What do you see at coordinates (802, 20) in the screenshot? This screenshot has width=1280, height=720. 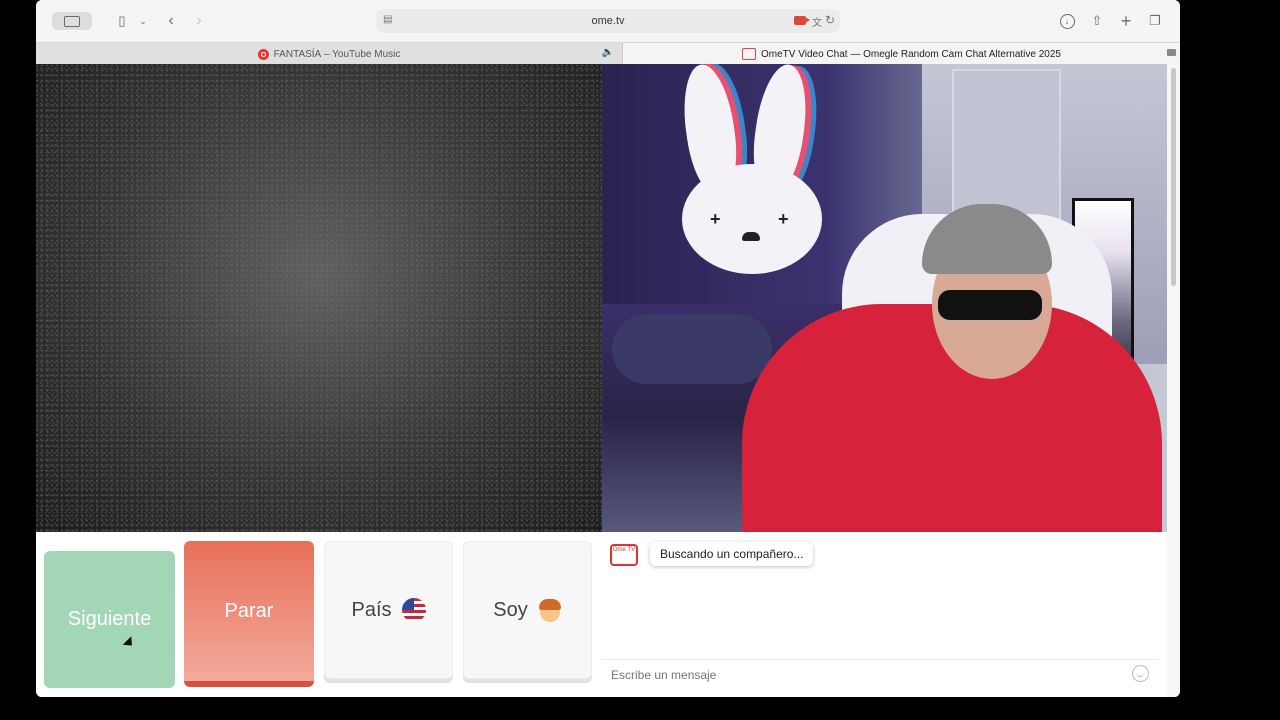 I see `camera-in-use-icon` at bounding box center [802, 20].